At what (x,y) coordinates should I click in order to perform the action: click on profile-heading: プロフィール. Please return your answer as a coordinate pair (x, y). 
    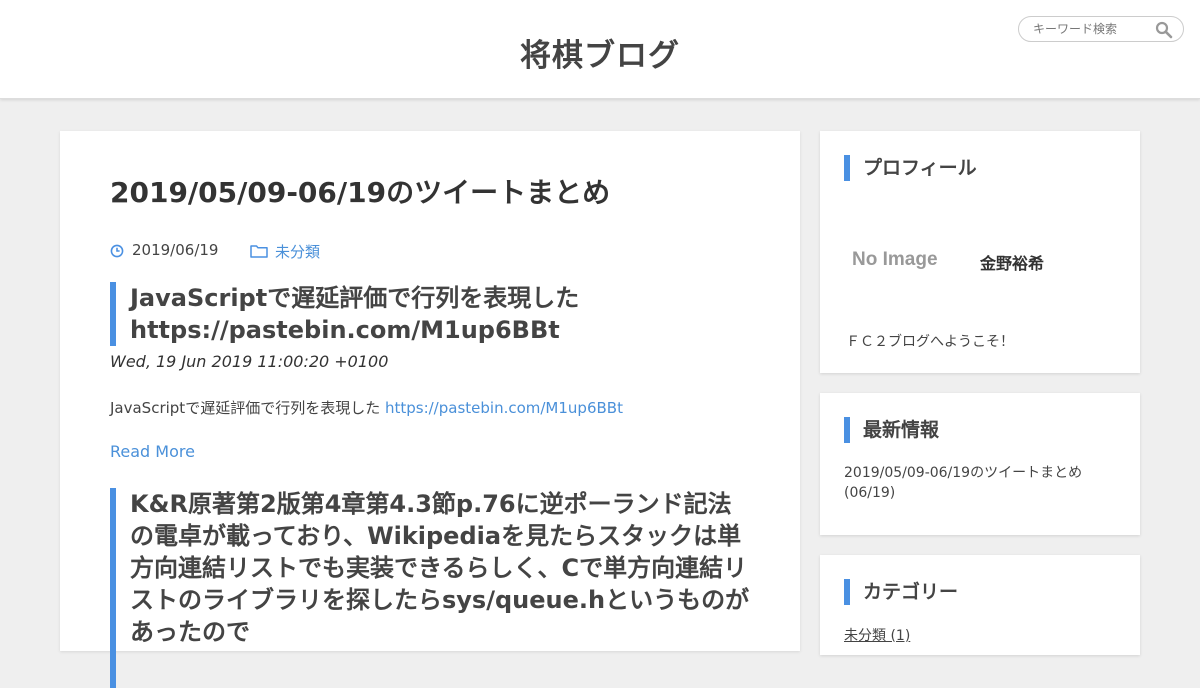
    Looking at the image, I should click on (910, 168).